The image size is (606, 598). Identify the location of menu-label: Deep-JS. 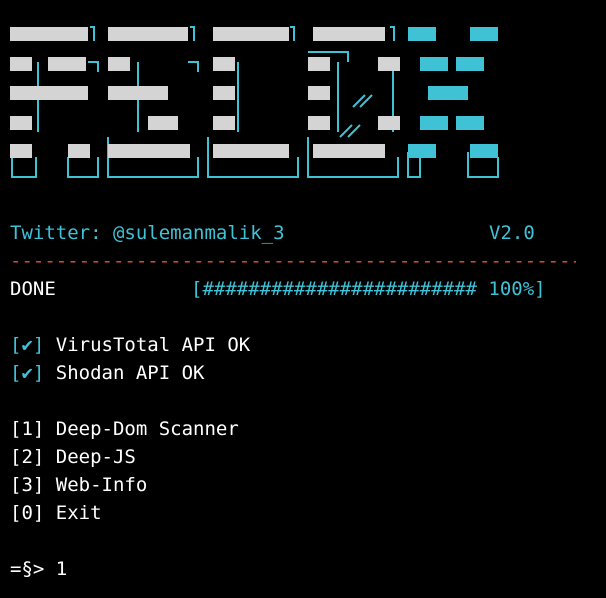
(90, 457).